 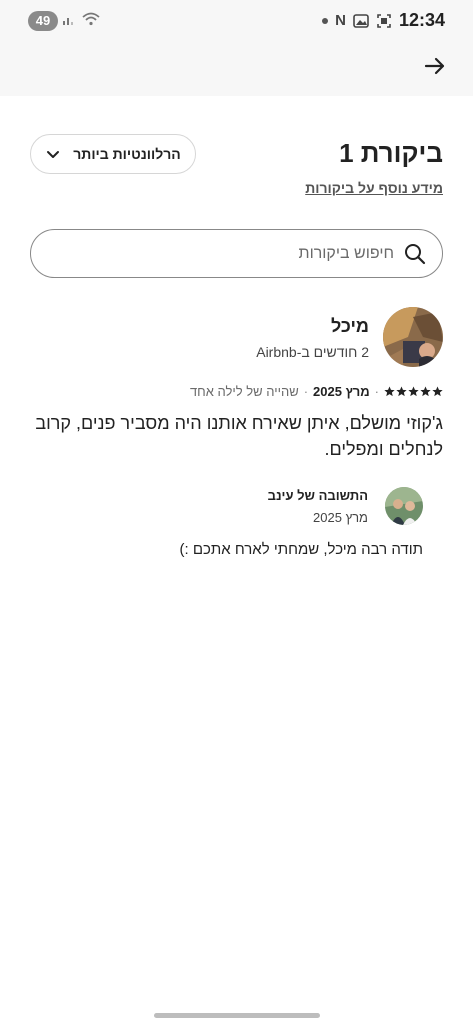 I want to click on host-avatar, so click(x=404, y=506).